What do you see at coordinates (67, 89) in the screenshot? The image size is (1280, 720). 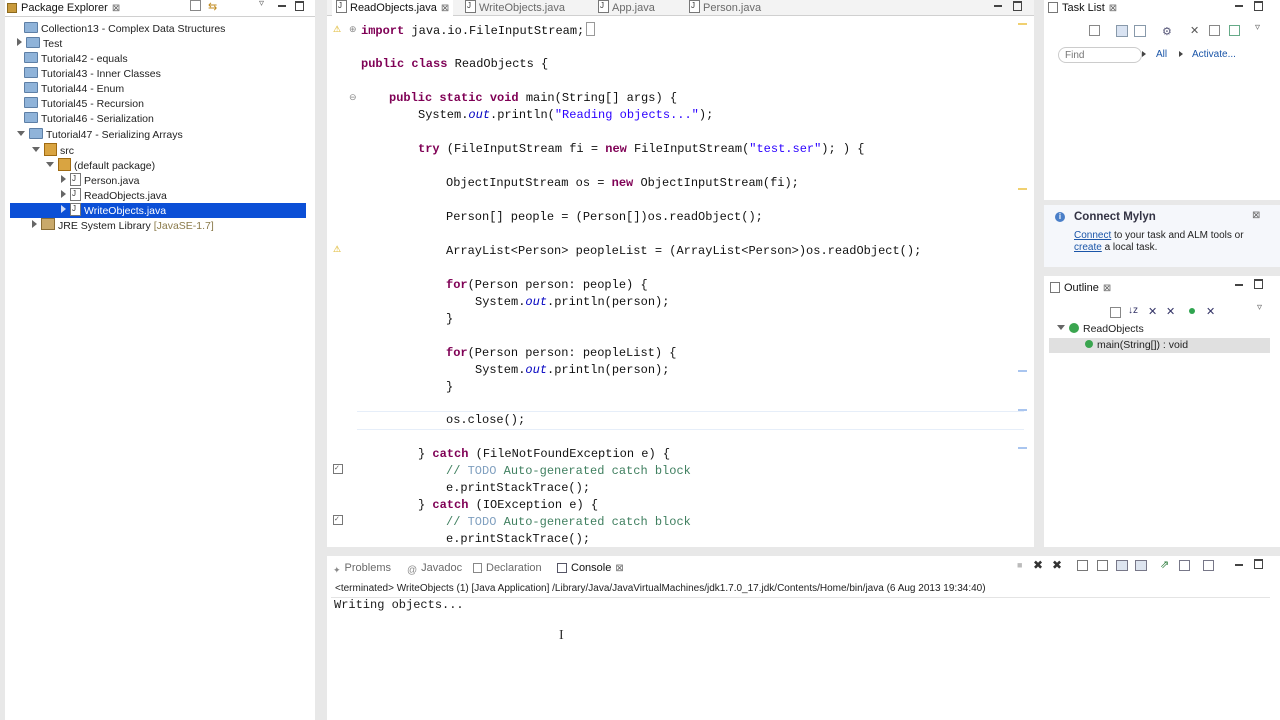 I see `tree-item-tutorial44: Tutorial44 - Enum` at bounding box center [67, 89].